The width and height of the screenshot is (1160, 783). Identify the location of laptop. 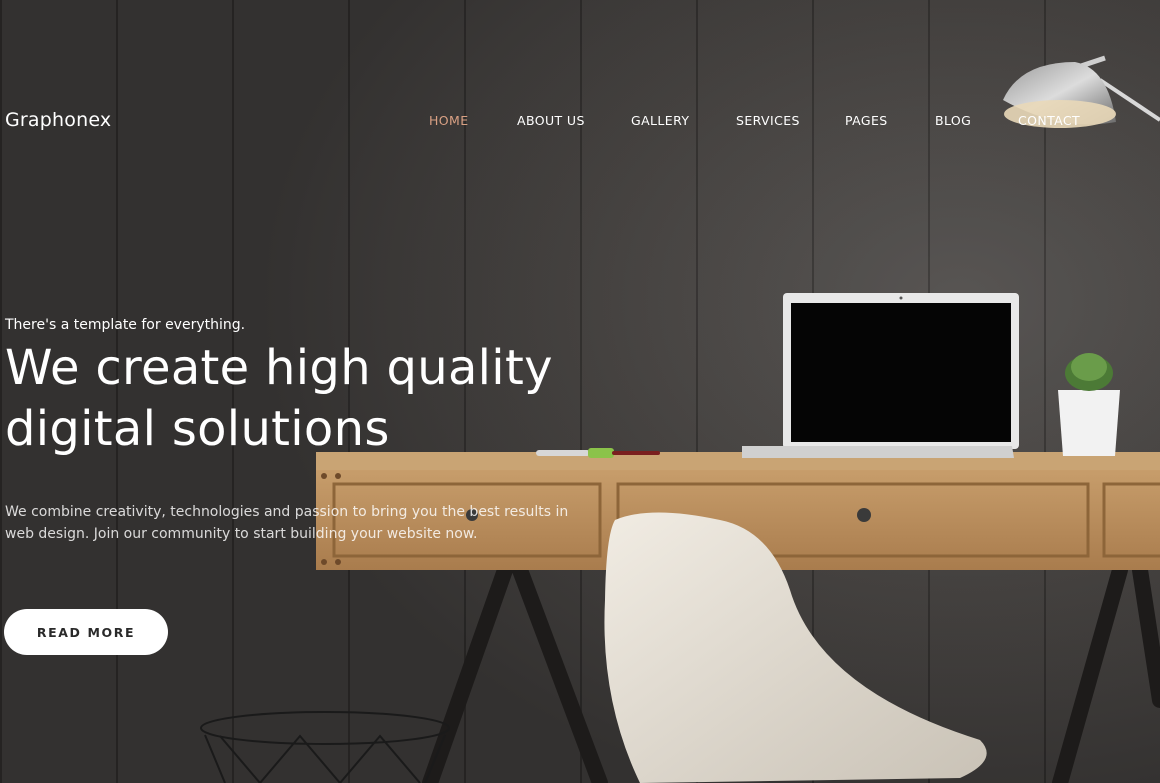
(880, 375).